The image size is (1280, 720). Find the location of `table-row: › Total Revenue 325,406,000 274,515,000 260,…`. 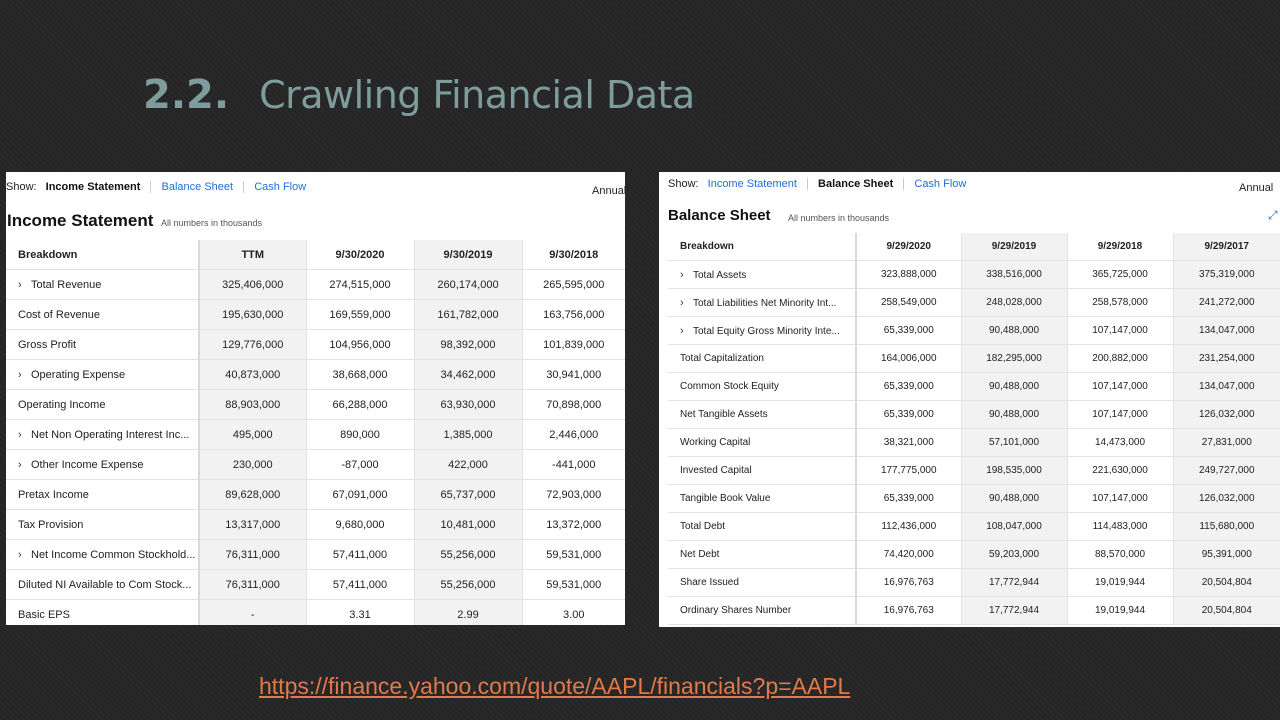

table-row: › Total Revenue 325,406,000 274,515,000 260,… is located at coordinates (315, 284).